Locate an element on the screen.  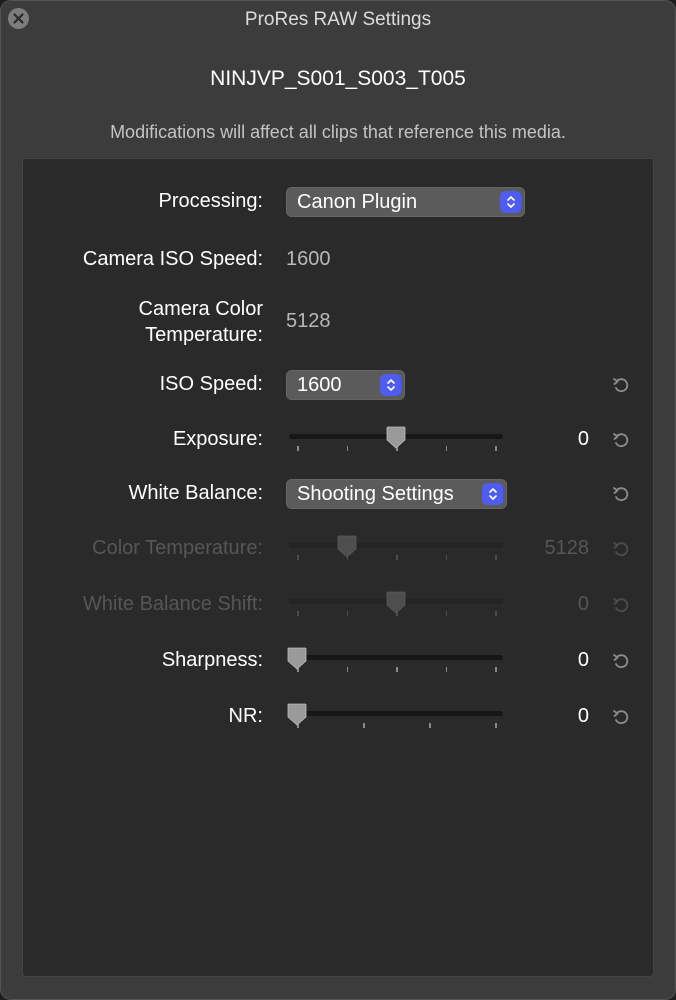
white-balance-value: Shooting Settings is located at coordinates (384, 494).